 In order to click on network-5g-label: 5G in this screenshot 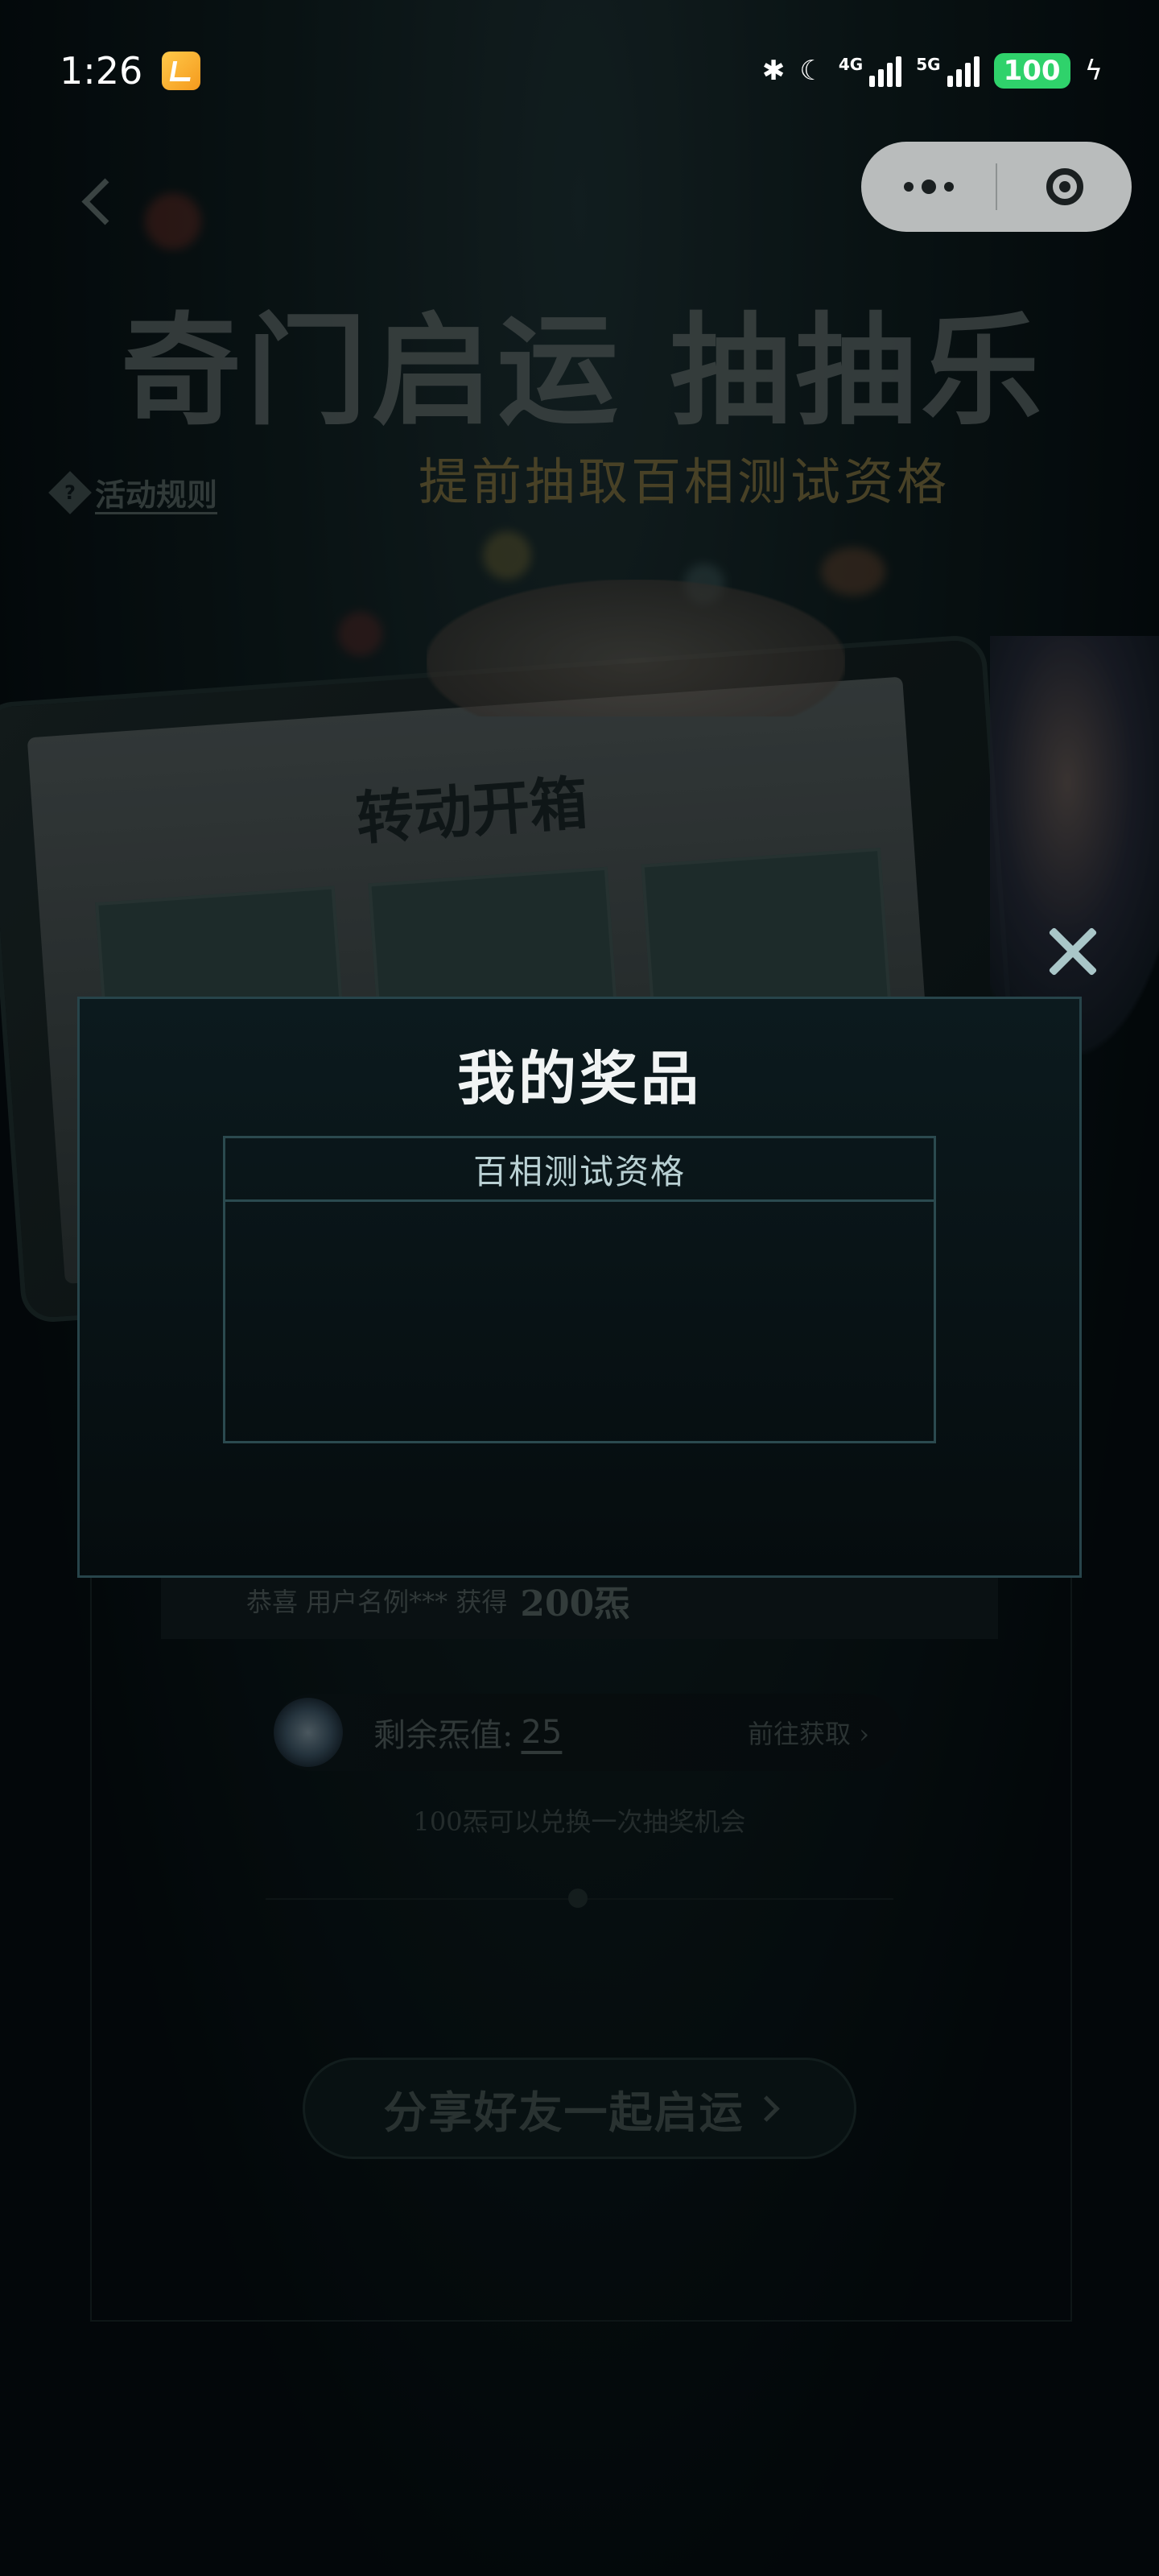, I will do `click(928, 64)`.